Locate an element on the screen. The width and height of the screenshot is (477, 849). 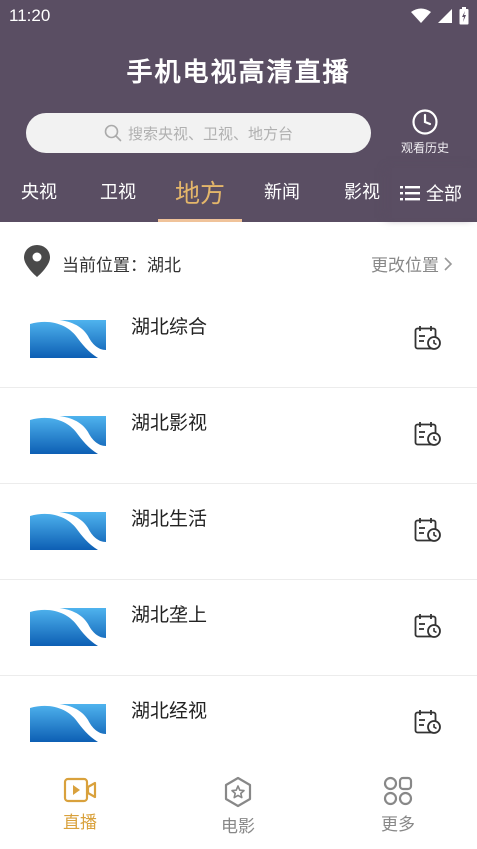
signal-icon is located at coordinates (445, 16).